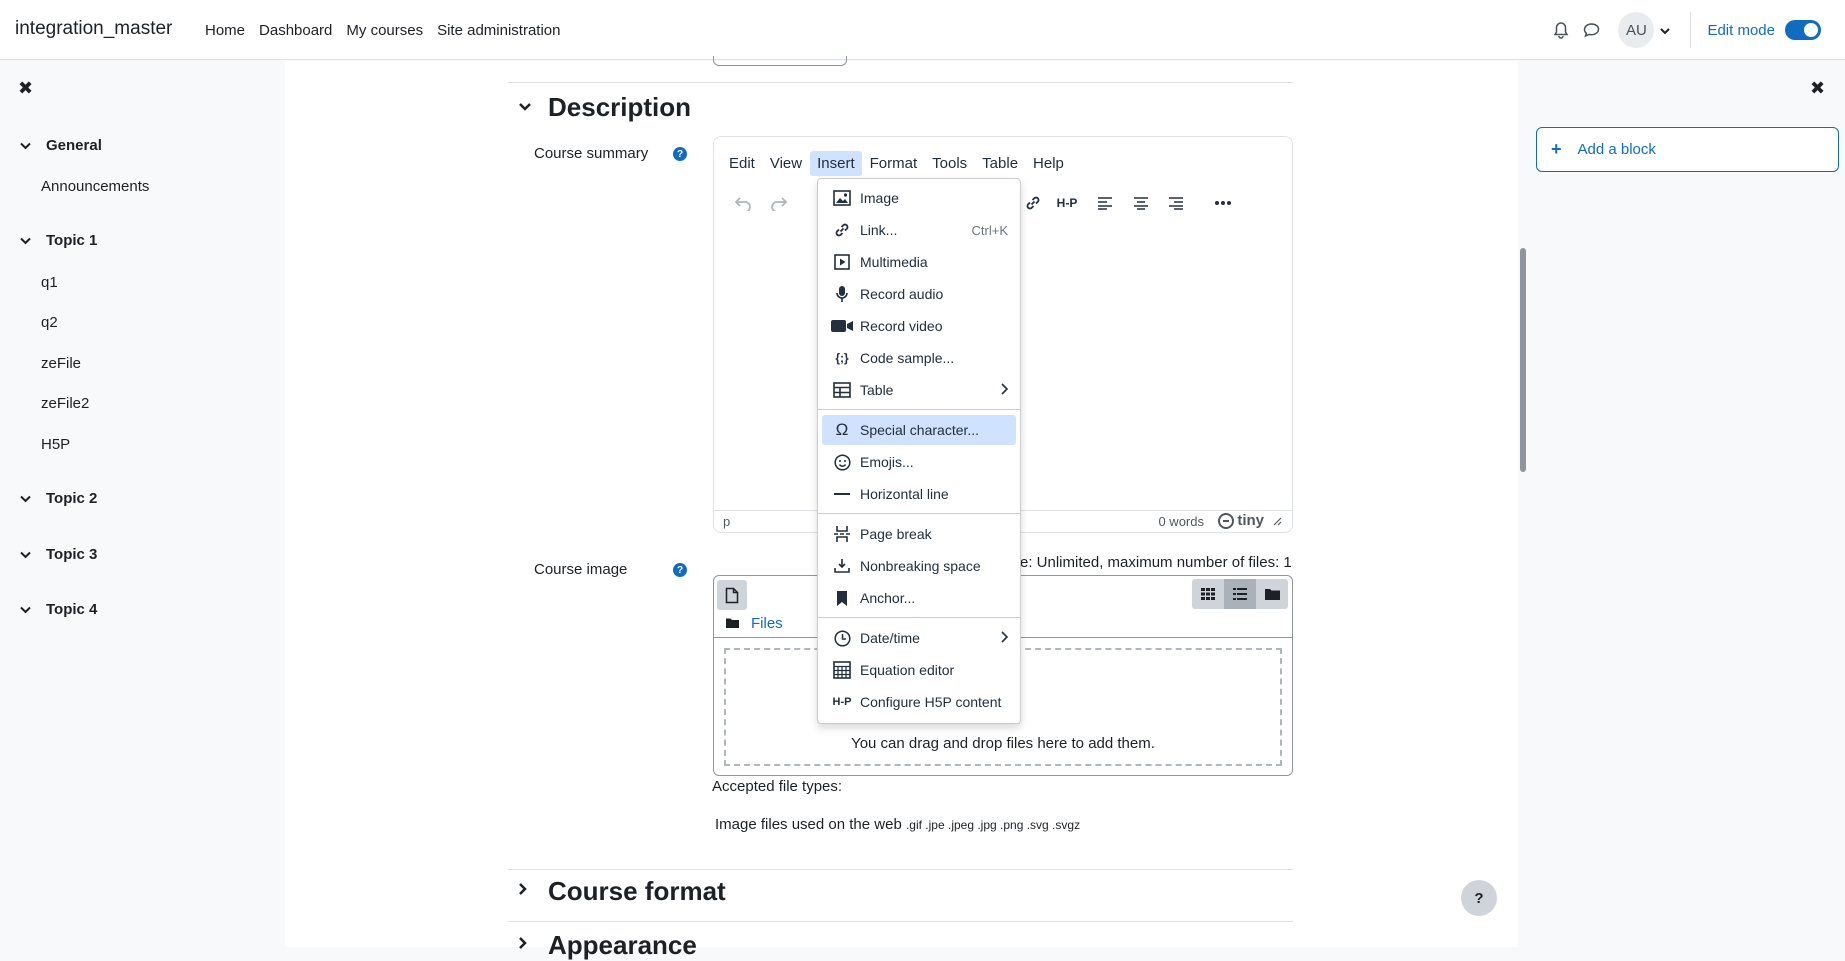 This screenshot has width=1845, height=961. Describe the element at coordinates (904, 494) in the screenshot. I see `menu-item-label: Horizontal line` at that location.